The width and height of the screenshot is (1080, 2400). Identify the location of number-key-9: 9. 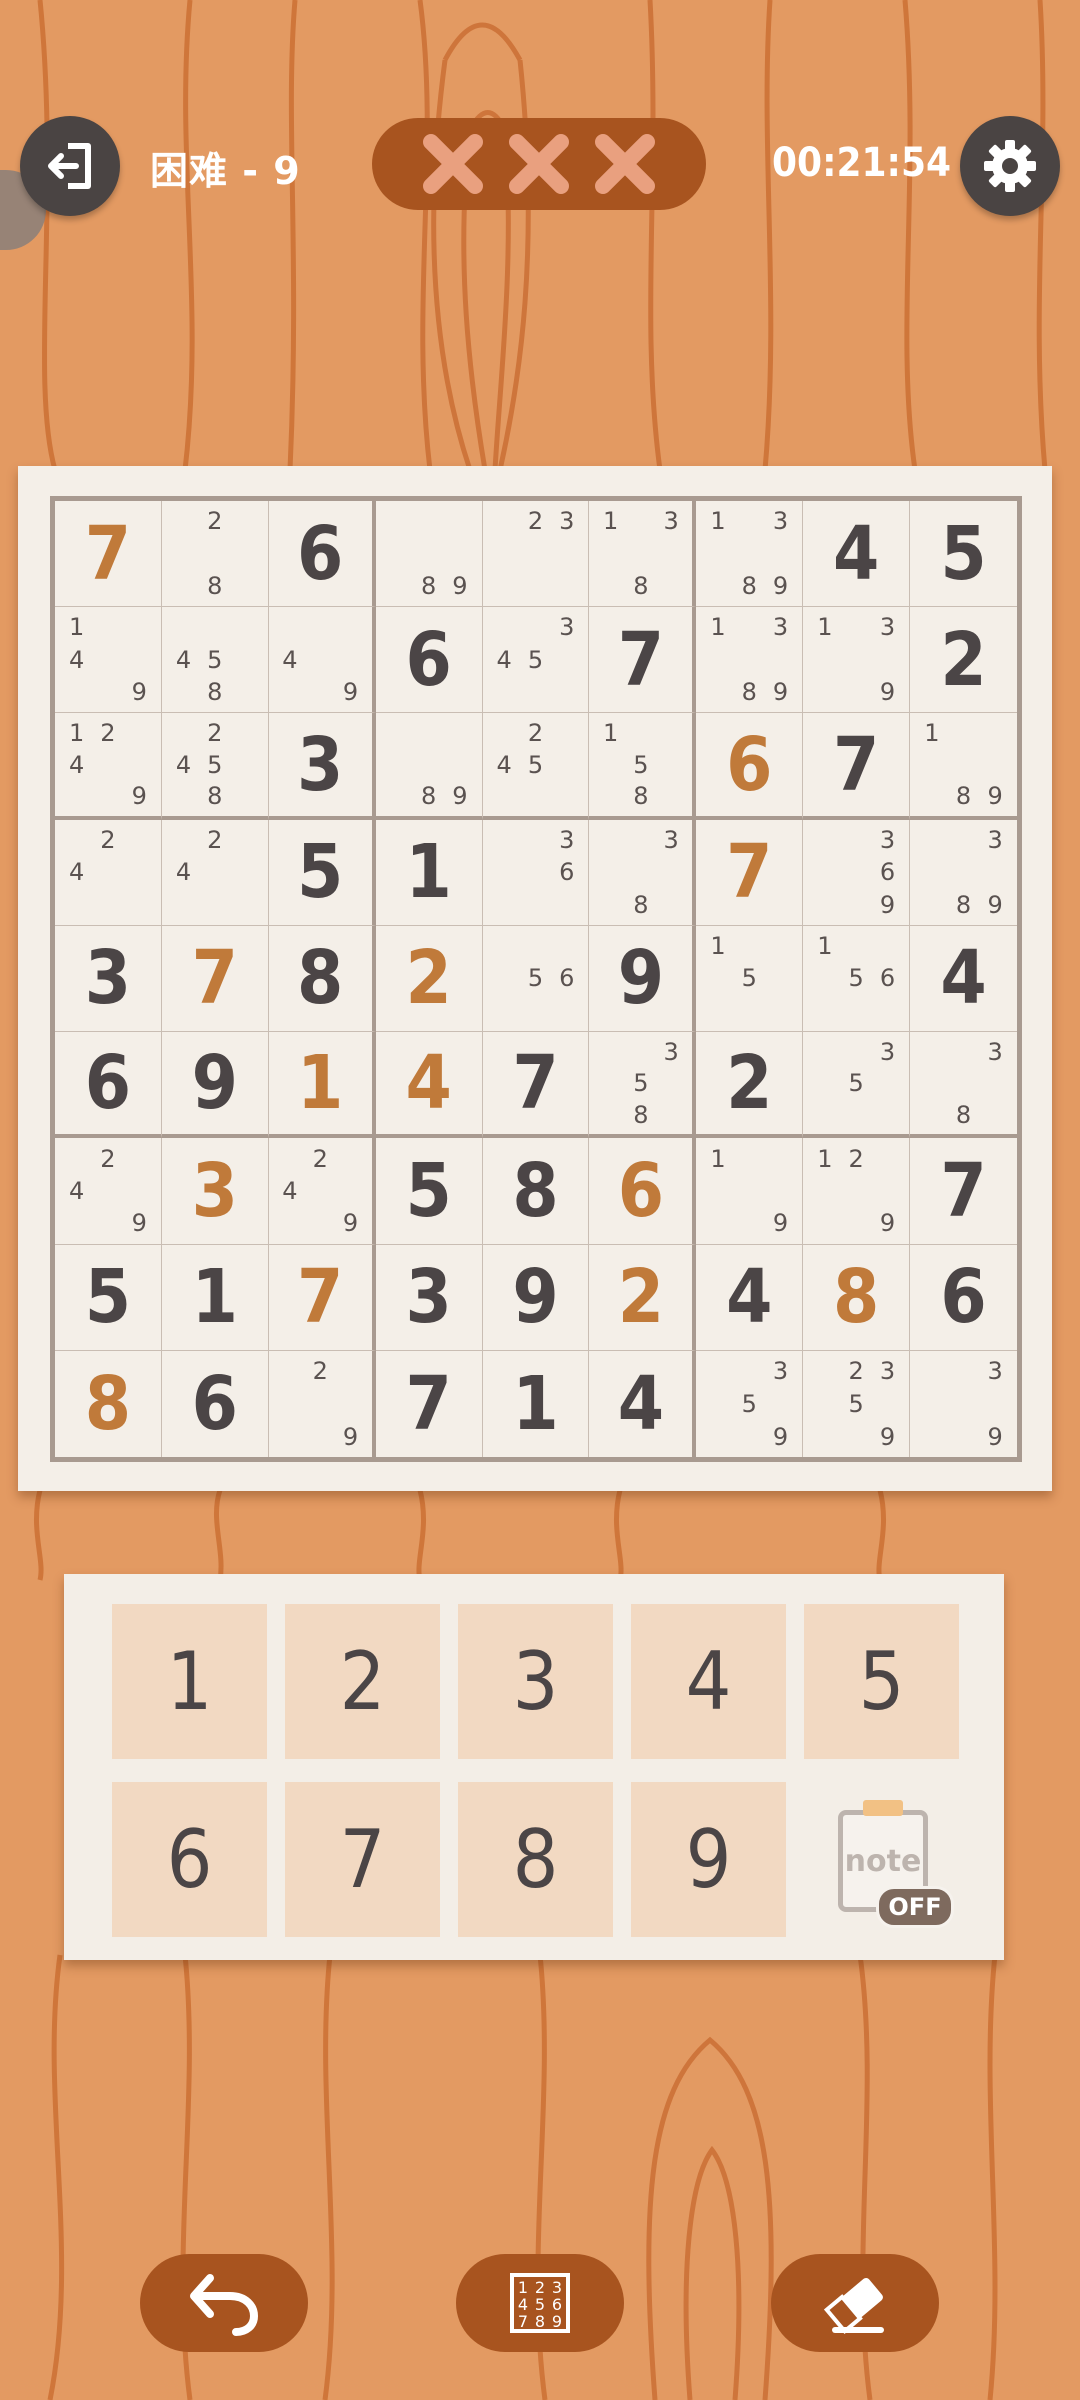
(708, 1859).